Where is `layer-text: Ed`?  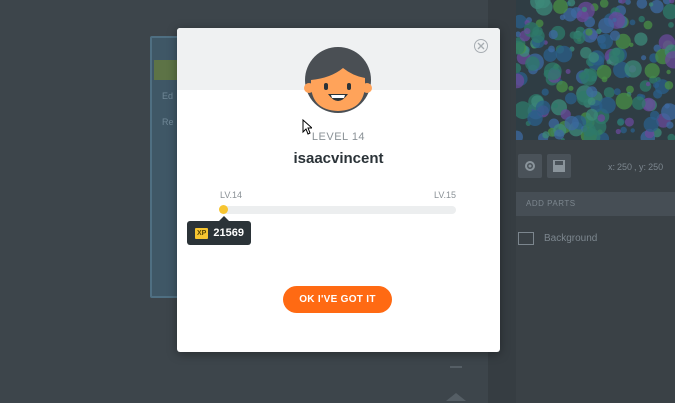 layer-text: Ed is located at coordinates (168, 96).